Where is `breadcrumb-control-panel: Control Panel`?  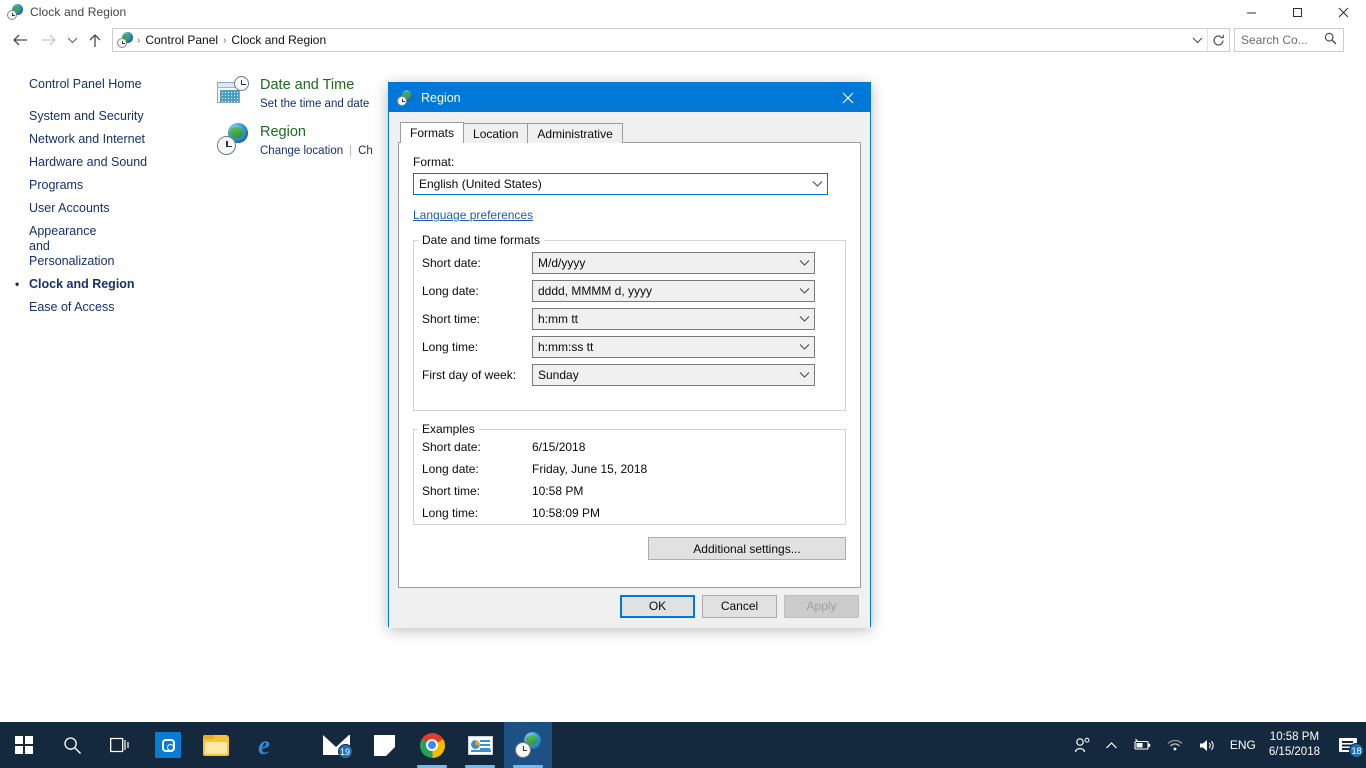 breadcrumb-control-panel: Control Panel is located at coordinates (181, 40).